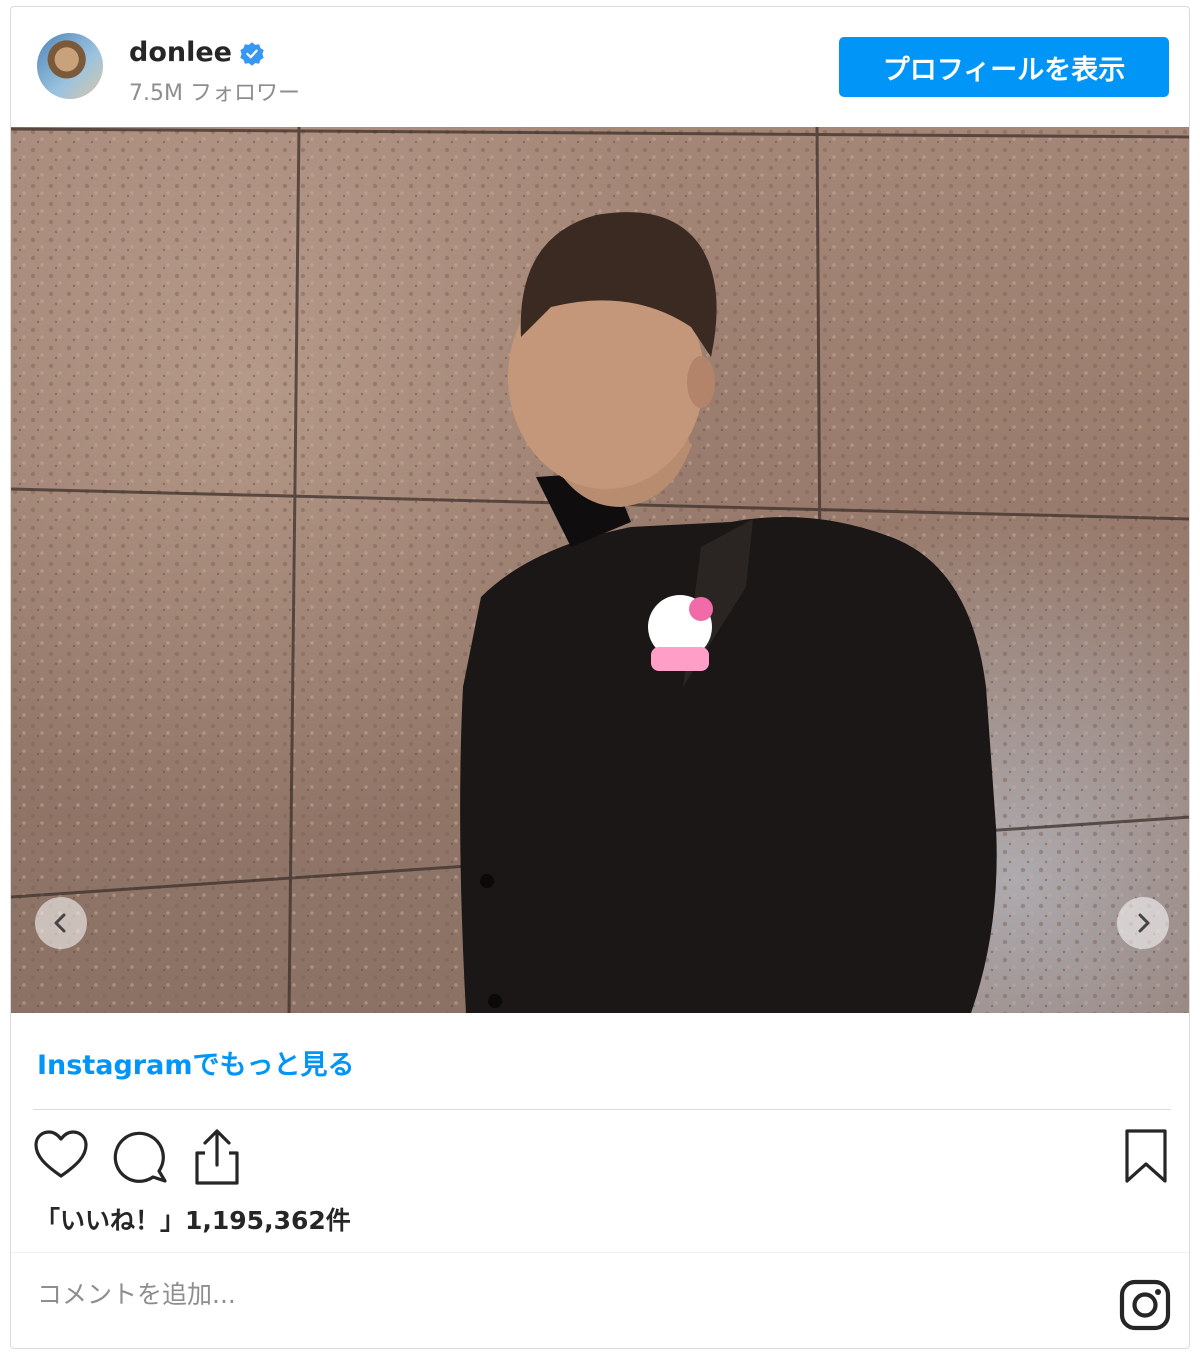 The height and width of the screenshot is (1357, 1200). I want to click on share-icon, so click(217, 1156).